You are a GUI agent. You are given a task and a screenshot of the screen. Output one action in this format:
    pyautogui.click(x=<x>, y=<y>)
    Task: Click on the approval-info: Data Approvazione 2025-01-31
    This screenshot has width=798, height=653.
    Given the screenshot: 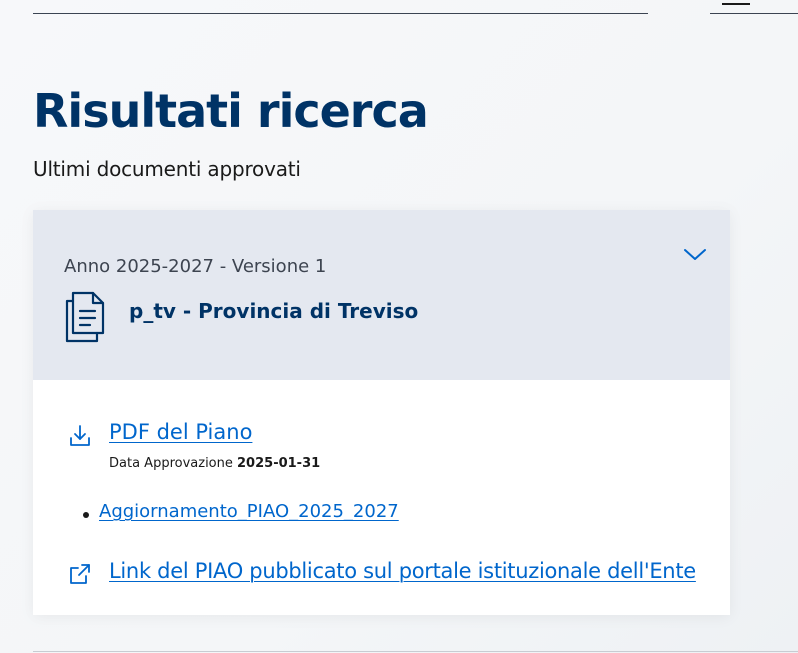 What is the action you would take?
    pyautogui.click(x=214, y=463)
    